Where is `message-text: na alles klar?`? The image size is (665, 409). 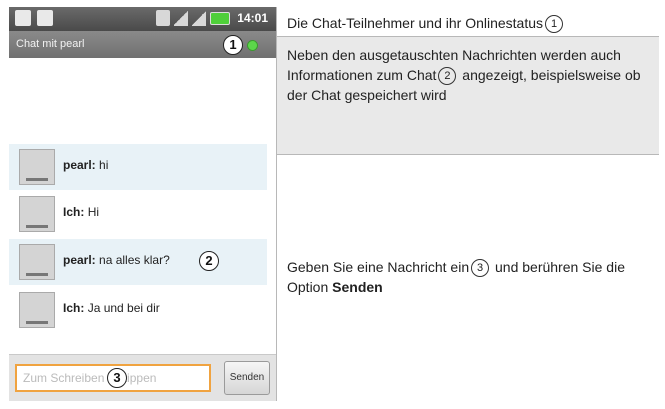
message-text: na alles klar? is located at coordinates (134, 260).